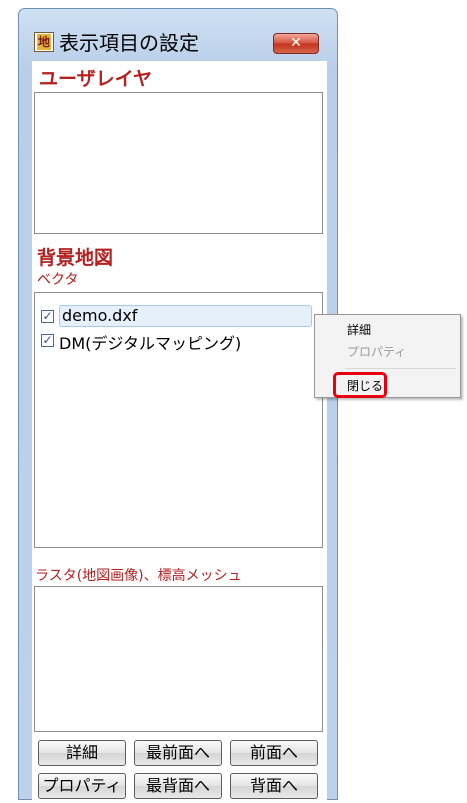 The image size is (467, 803). What do you see at coordinates (44, 42) in the screenshot?
I see `map-app-icon: 地` at bounding box center [44, 42].